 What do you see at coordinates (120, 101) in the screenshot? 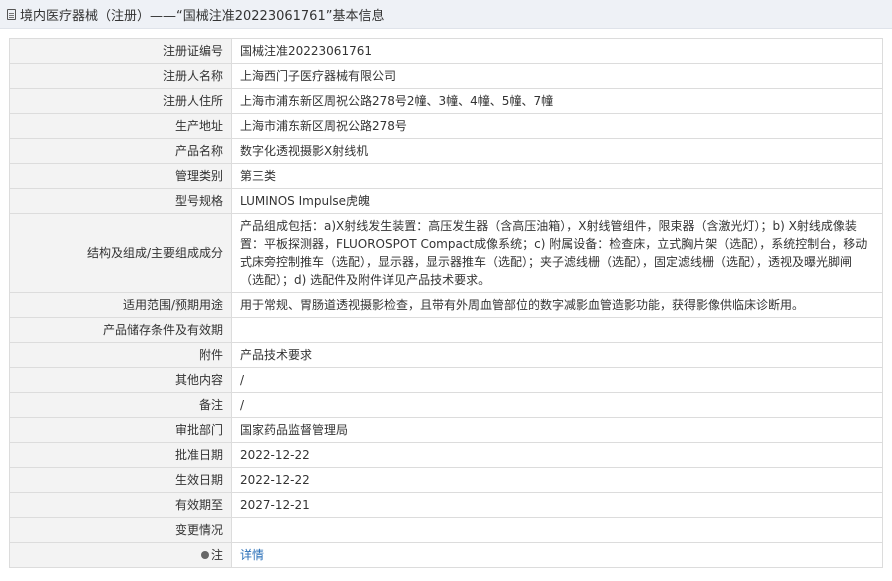
I see `row-label: 注册人住所` at bounding box center [120, 101].